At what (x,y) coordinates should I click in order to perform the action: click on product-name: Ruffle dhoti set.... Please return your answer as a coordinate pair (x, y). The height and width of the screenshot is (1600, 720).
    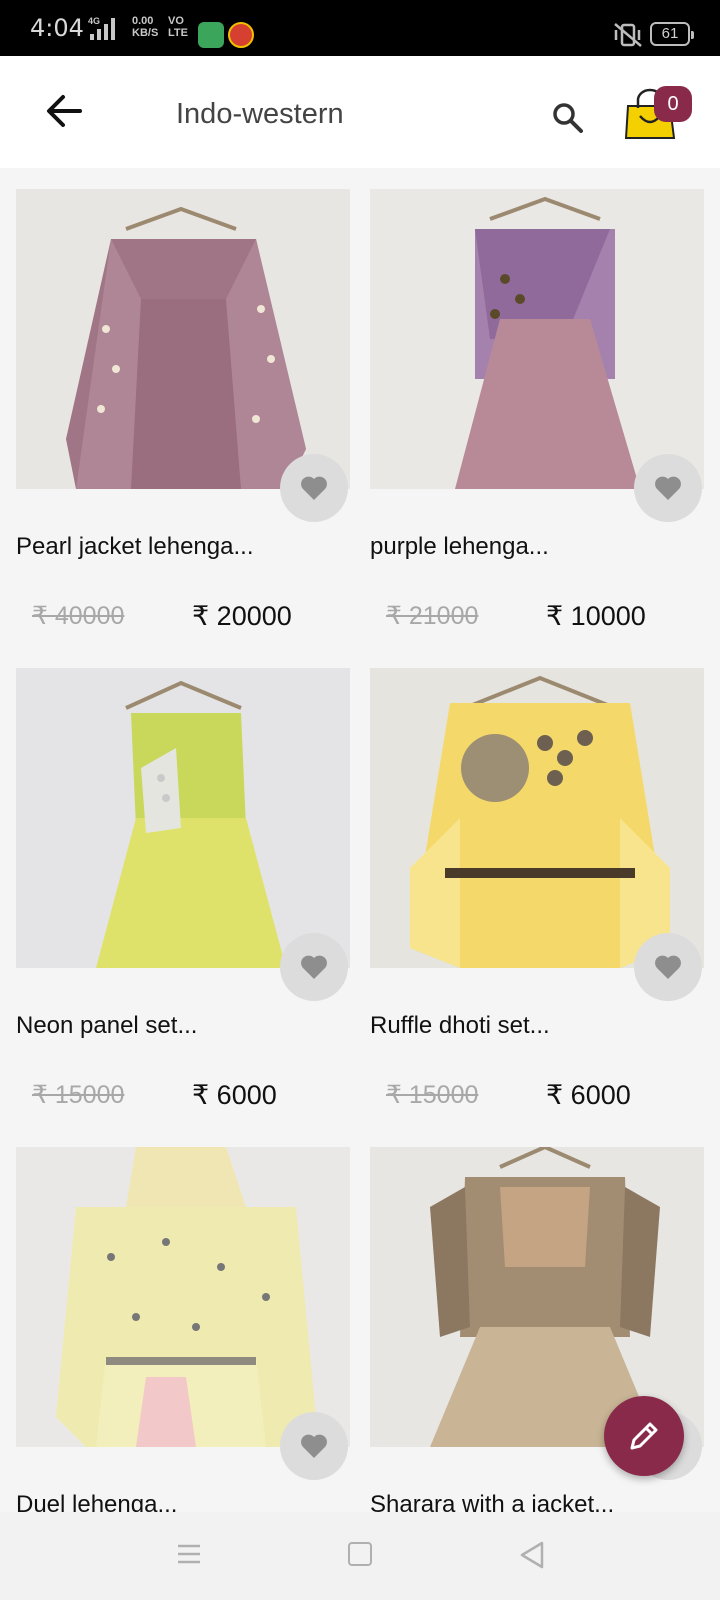
    Looking at the image, I should click on (460, 1026).